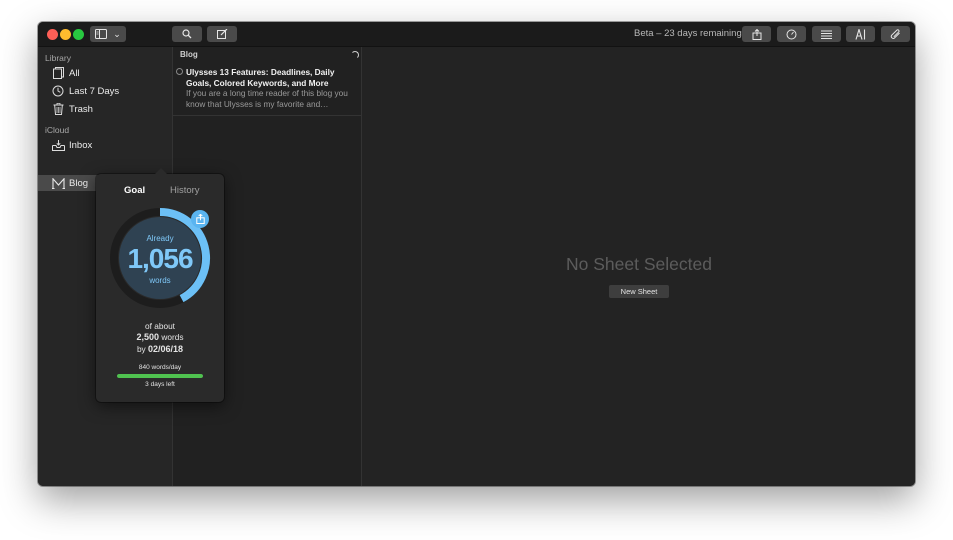 Image resolution: width=953 pixels, height=540 pixels. I want to click on by-label: by, so click(141, 349).